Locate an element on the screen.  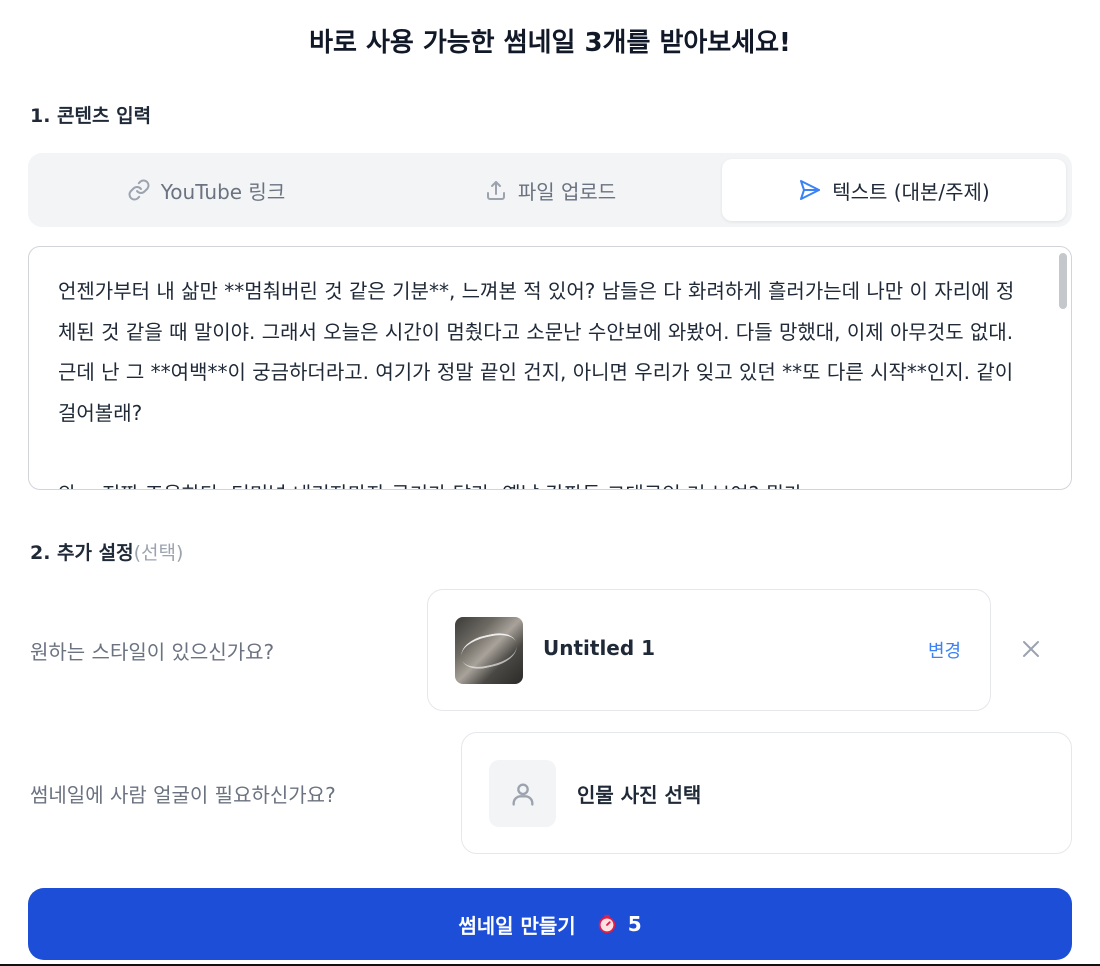
section-label-content-input: 1. 콘텐츠 입력 is located at coordinates (91, 116).